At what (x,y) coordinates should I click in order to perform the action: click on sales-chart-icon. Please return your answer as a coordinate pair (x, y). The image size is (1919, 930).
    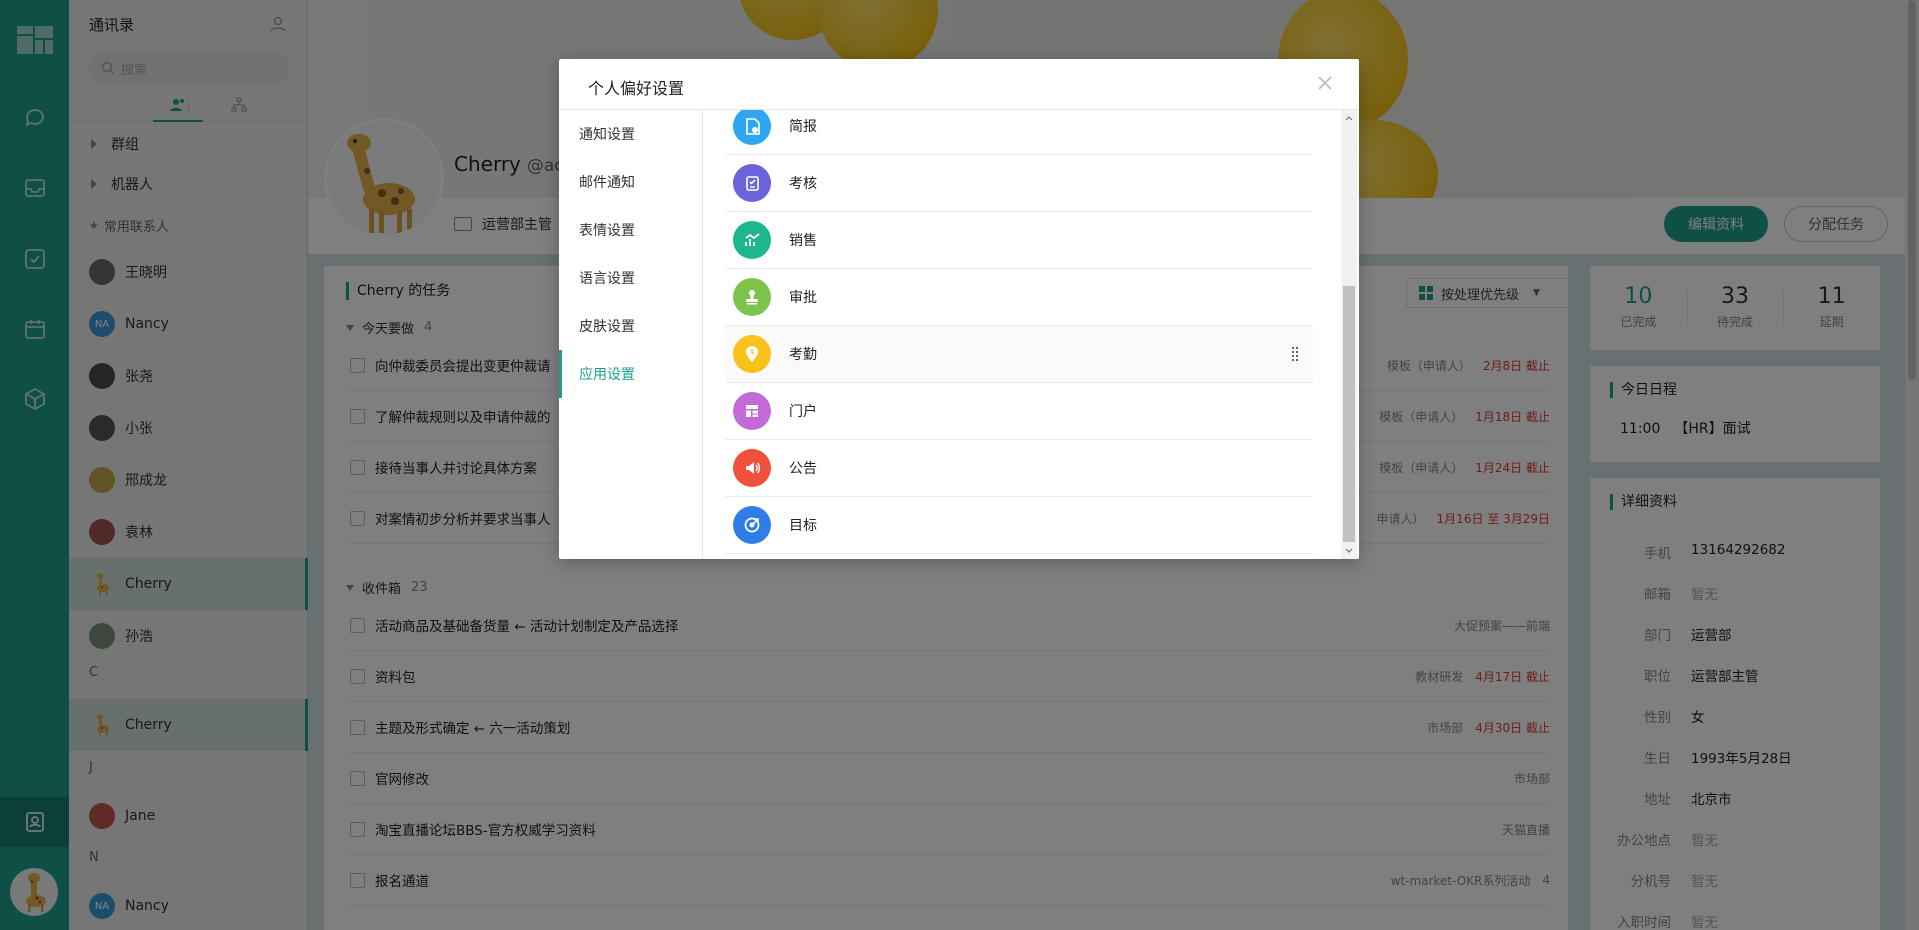
    Looking at the image, I should click on (752, 240).